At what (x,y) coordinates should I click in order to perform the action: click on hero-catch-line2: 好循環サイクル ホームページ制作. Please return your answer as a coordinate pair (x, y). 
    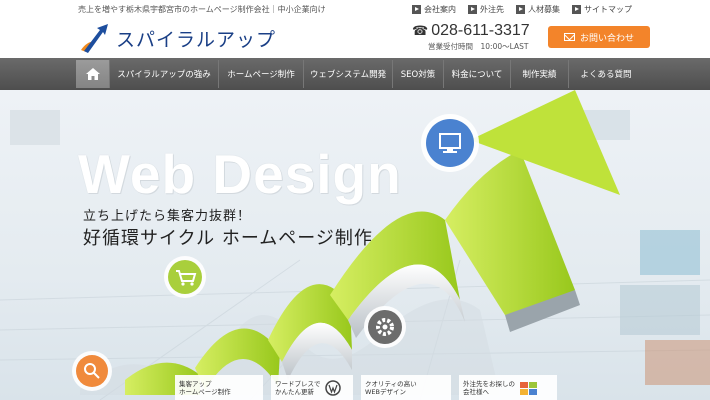
    Looking at the image, I should click on (228, 238).